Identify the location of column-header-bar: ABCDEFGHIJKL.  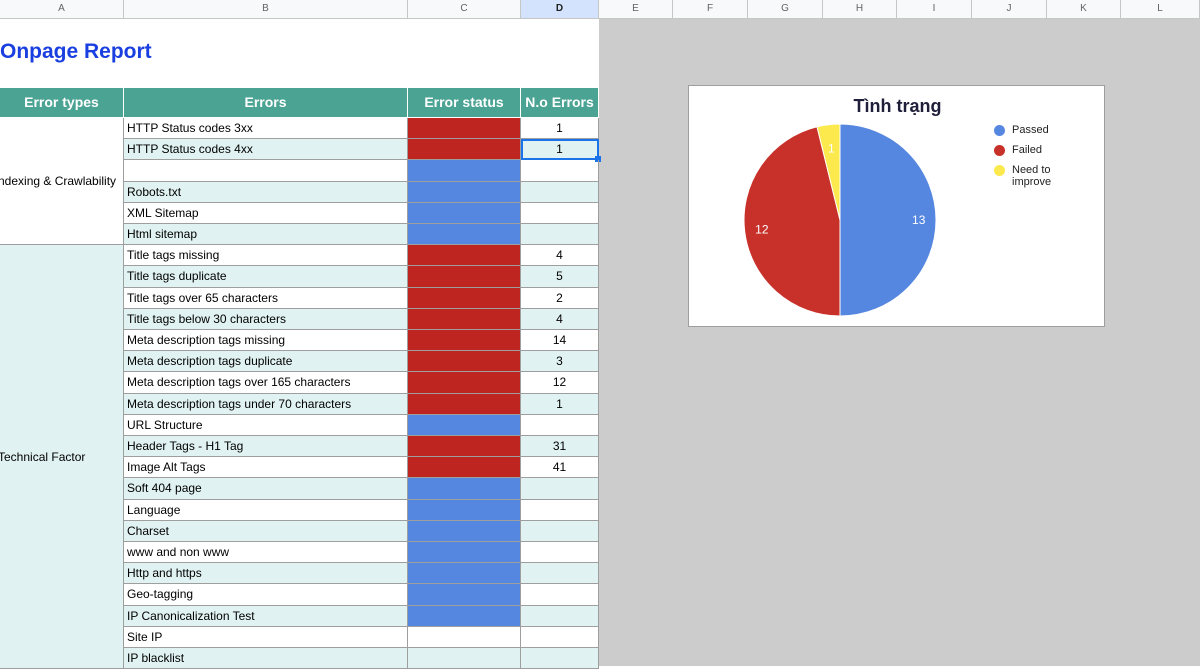
(600, 9).